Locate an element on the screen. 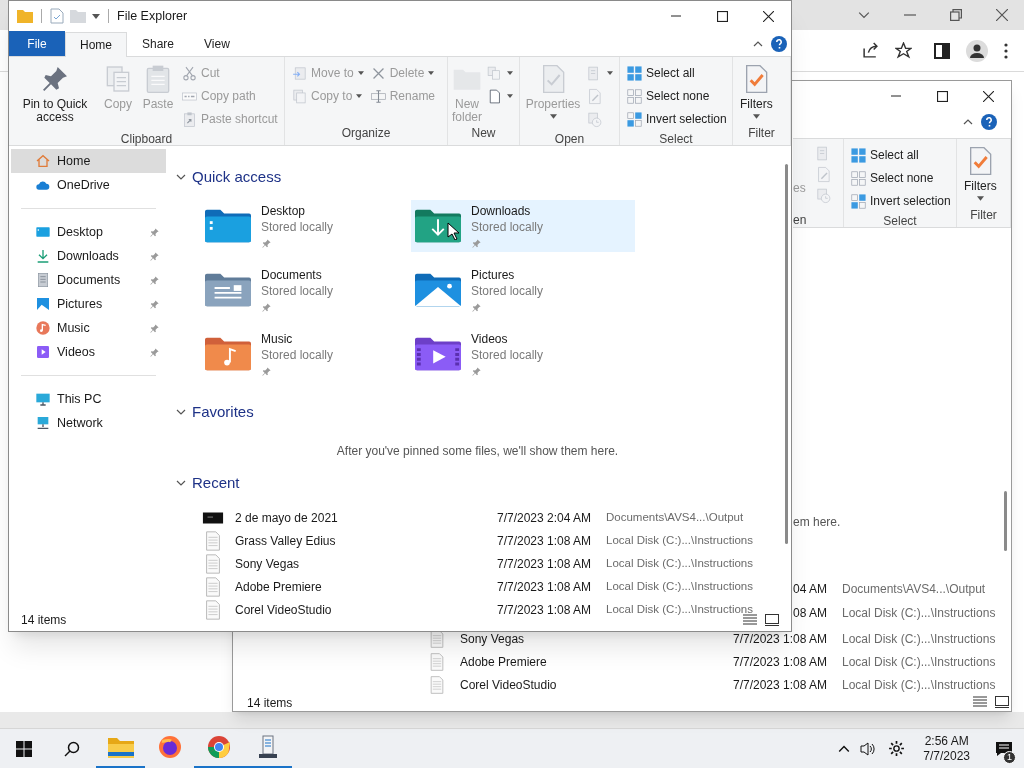 Image resolution: width=1024 pixels, height=768 pixels. share-icon is located at coordinates (870, 50).